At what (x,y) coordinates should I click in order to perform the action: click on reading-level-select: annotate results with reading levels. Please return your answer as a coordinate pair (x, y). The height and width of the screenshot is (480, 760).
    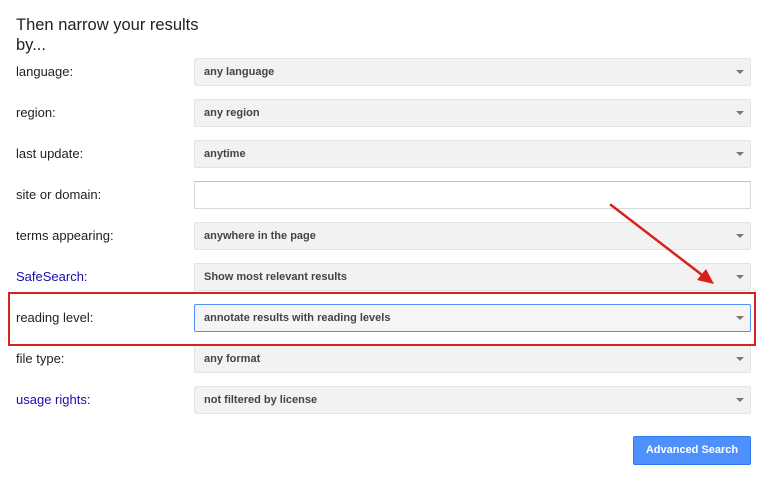
    Looking at the image, I should click on (472, 318).